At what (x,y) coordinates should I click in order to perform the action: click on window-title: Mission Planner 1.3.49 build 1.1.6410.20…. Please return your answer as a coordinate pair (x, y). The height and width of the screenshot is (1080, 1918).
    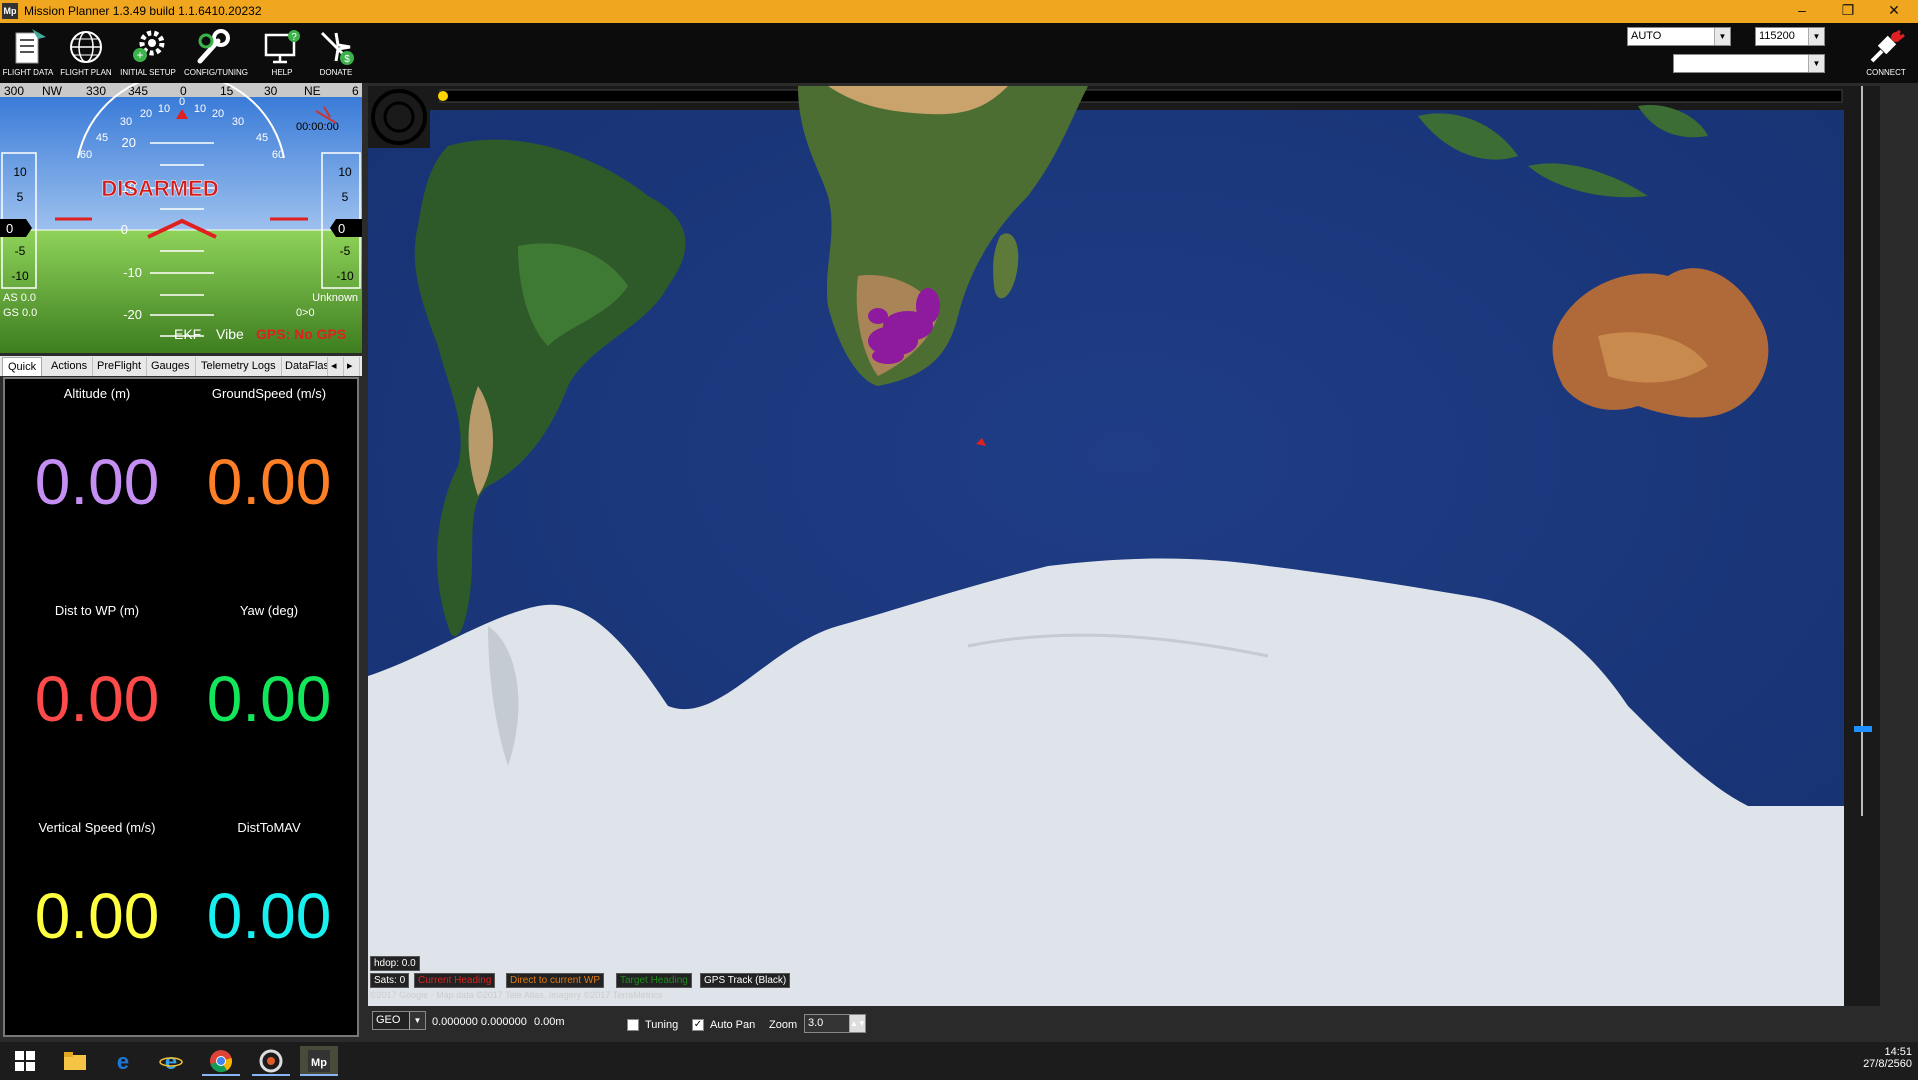
    Looking at the image, I should click on (143, 11).